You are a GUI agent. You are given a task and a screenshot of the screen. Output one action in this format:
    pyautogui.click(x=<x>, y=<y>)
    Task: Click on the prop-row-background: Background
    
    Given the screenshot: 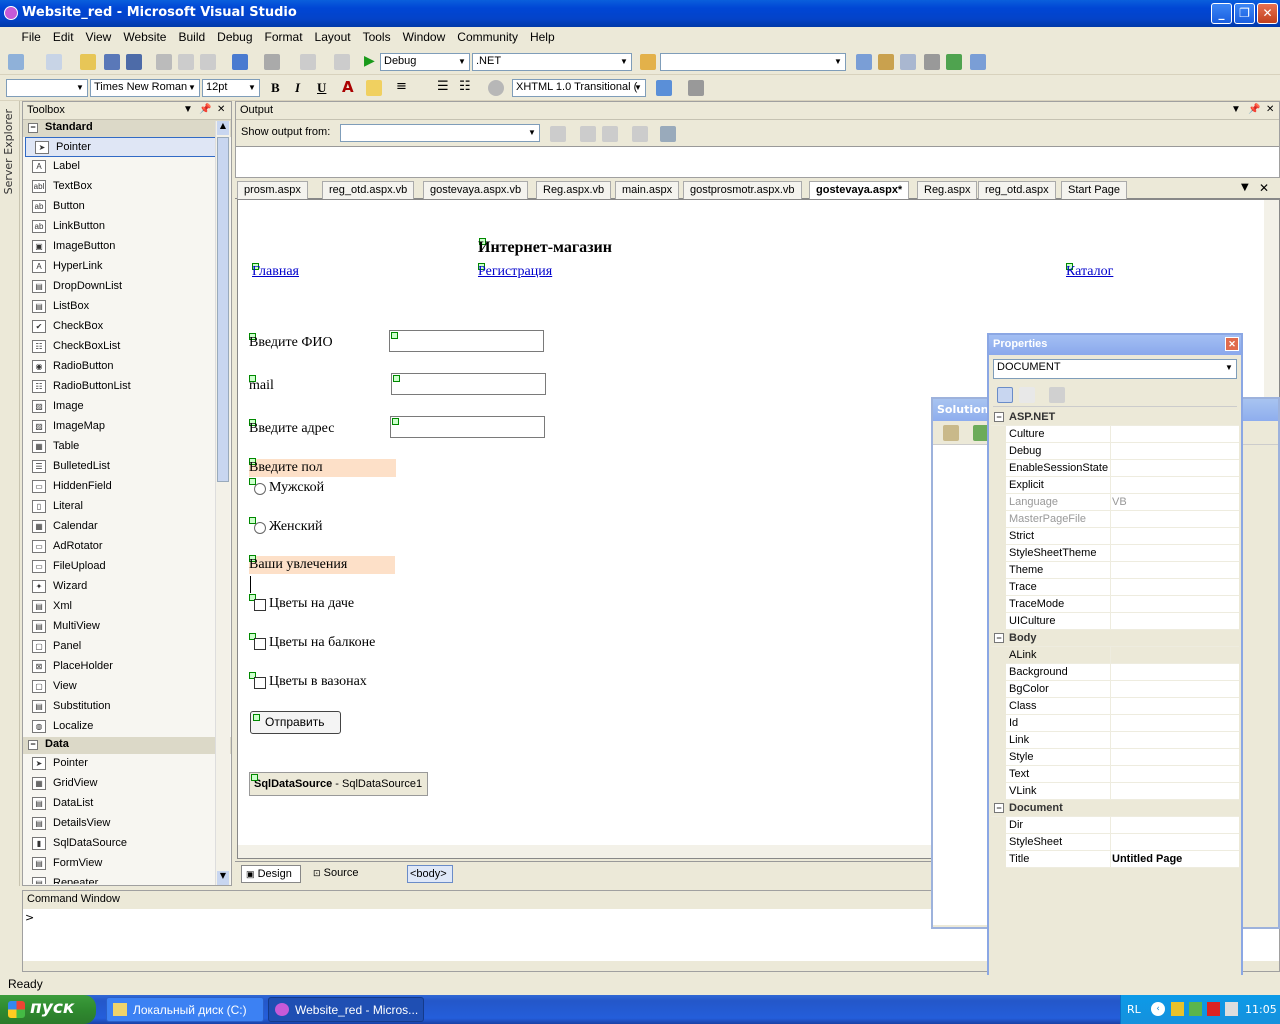 What is the action you would take?
    pyautogui.click(x=1115, y=672)
    